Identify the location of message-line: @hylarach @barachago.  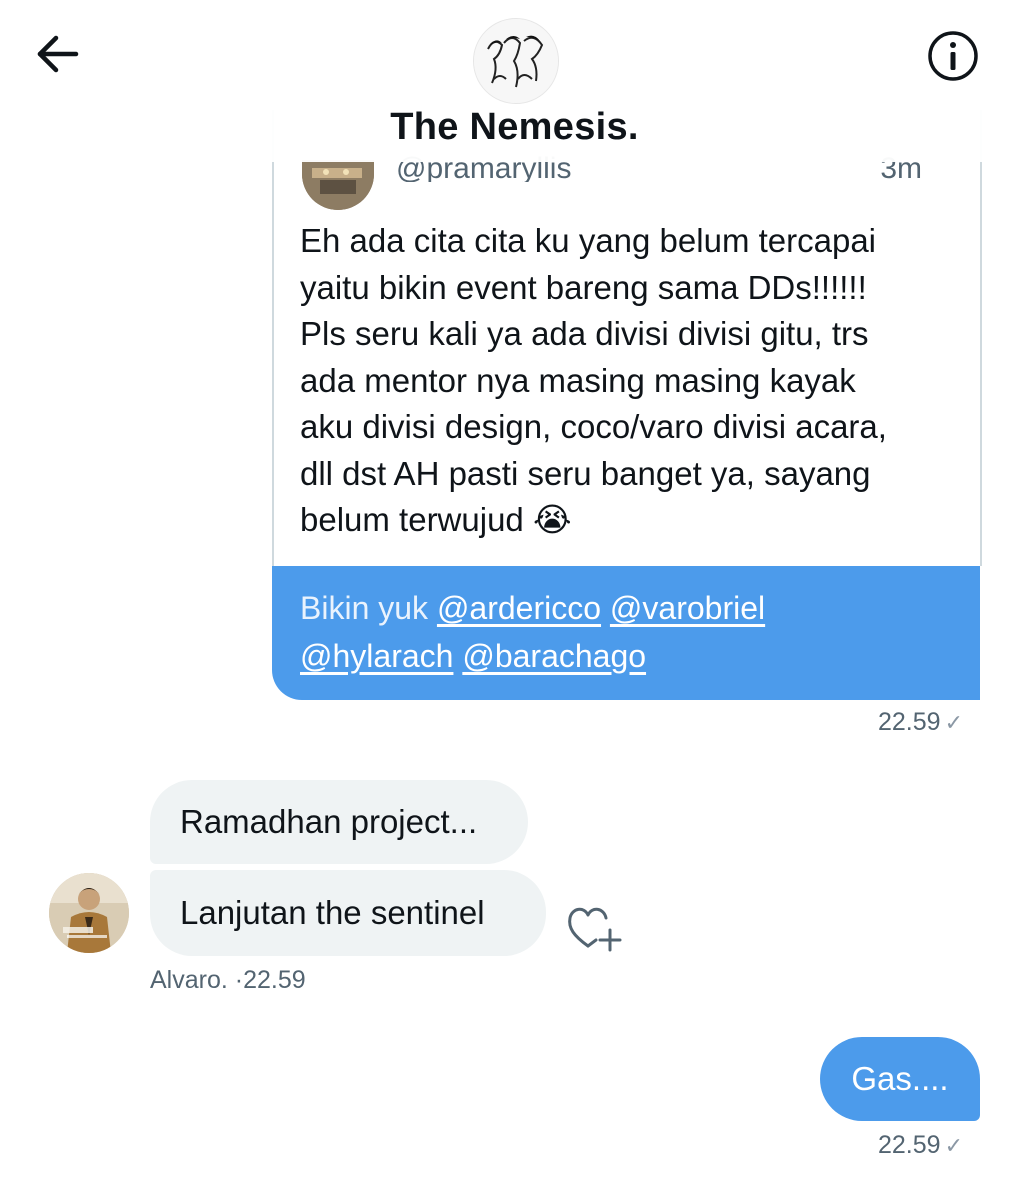
(473, 656).